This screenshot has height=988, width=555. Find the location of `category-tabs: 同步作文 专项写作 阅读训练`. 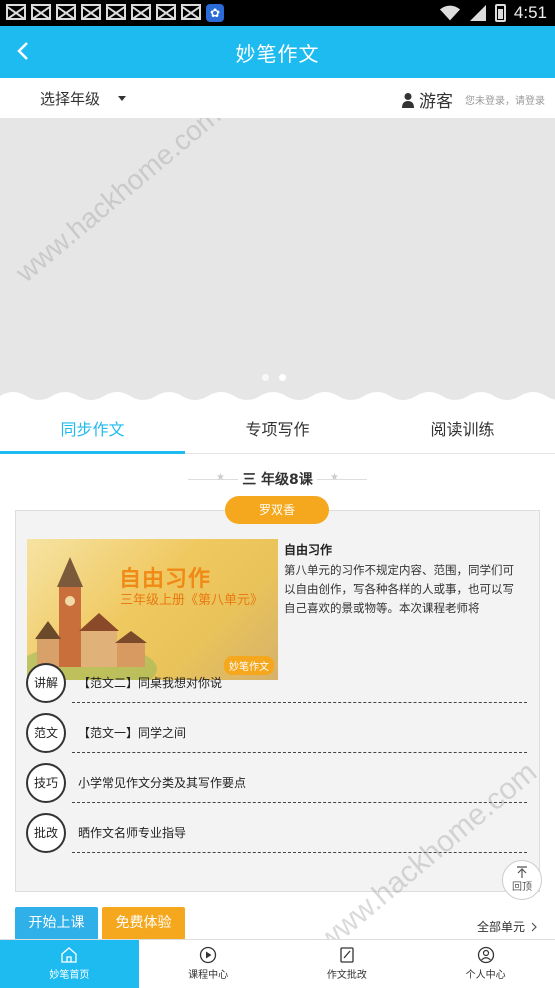

category-tabs: 同步作文 专项写作 阅读训练 is located at coordinates (277, 431).